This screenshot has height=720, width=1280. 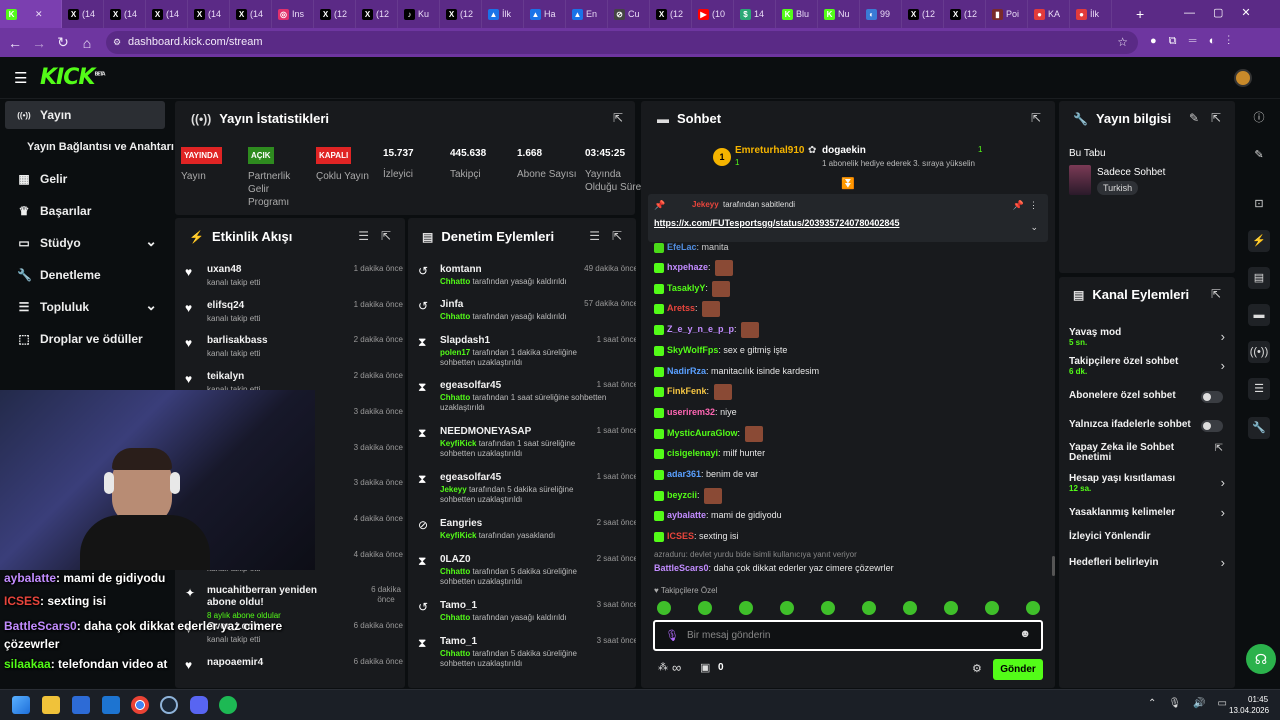 I want to click on new-tab-button: +, so click(x=1140, y=14).